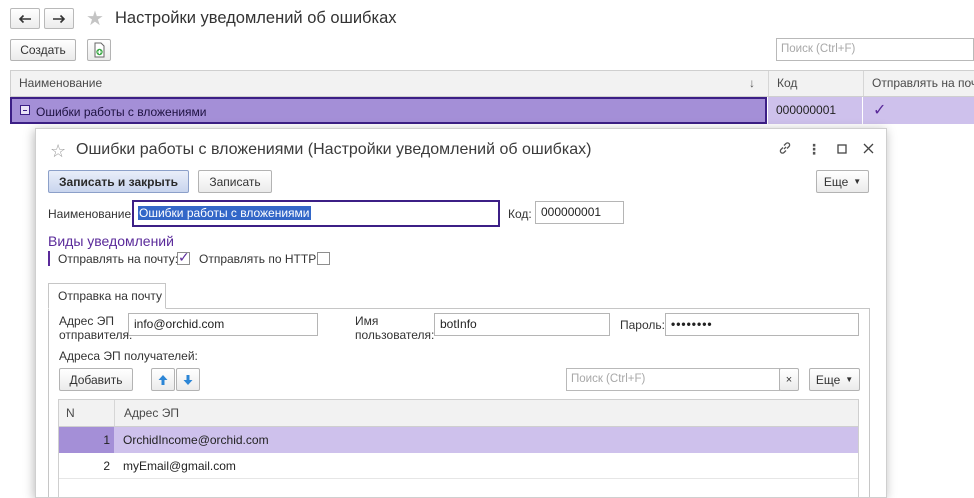 The height and width of the screenshot is (498, 974). I want to click on row-email: myEmail@gmail.com, so click(179, 466).